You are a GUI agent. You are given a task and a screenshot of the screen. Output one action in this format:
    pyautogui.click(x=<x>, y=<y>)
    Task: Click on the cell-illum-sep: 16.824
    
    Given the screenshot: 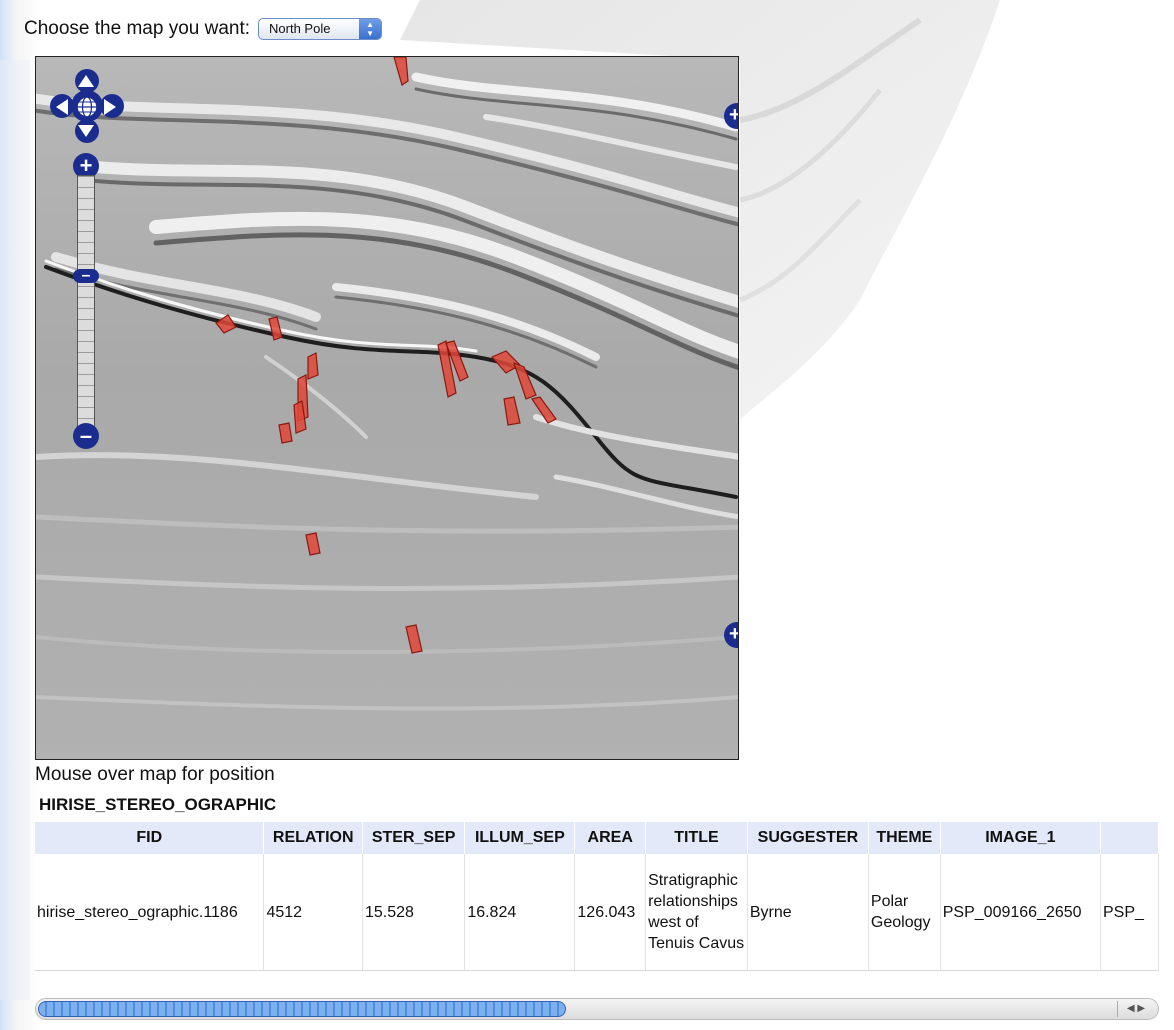 What is the action you would take?
    pyautogui.click(x=520, y=912)
    